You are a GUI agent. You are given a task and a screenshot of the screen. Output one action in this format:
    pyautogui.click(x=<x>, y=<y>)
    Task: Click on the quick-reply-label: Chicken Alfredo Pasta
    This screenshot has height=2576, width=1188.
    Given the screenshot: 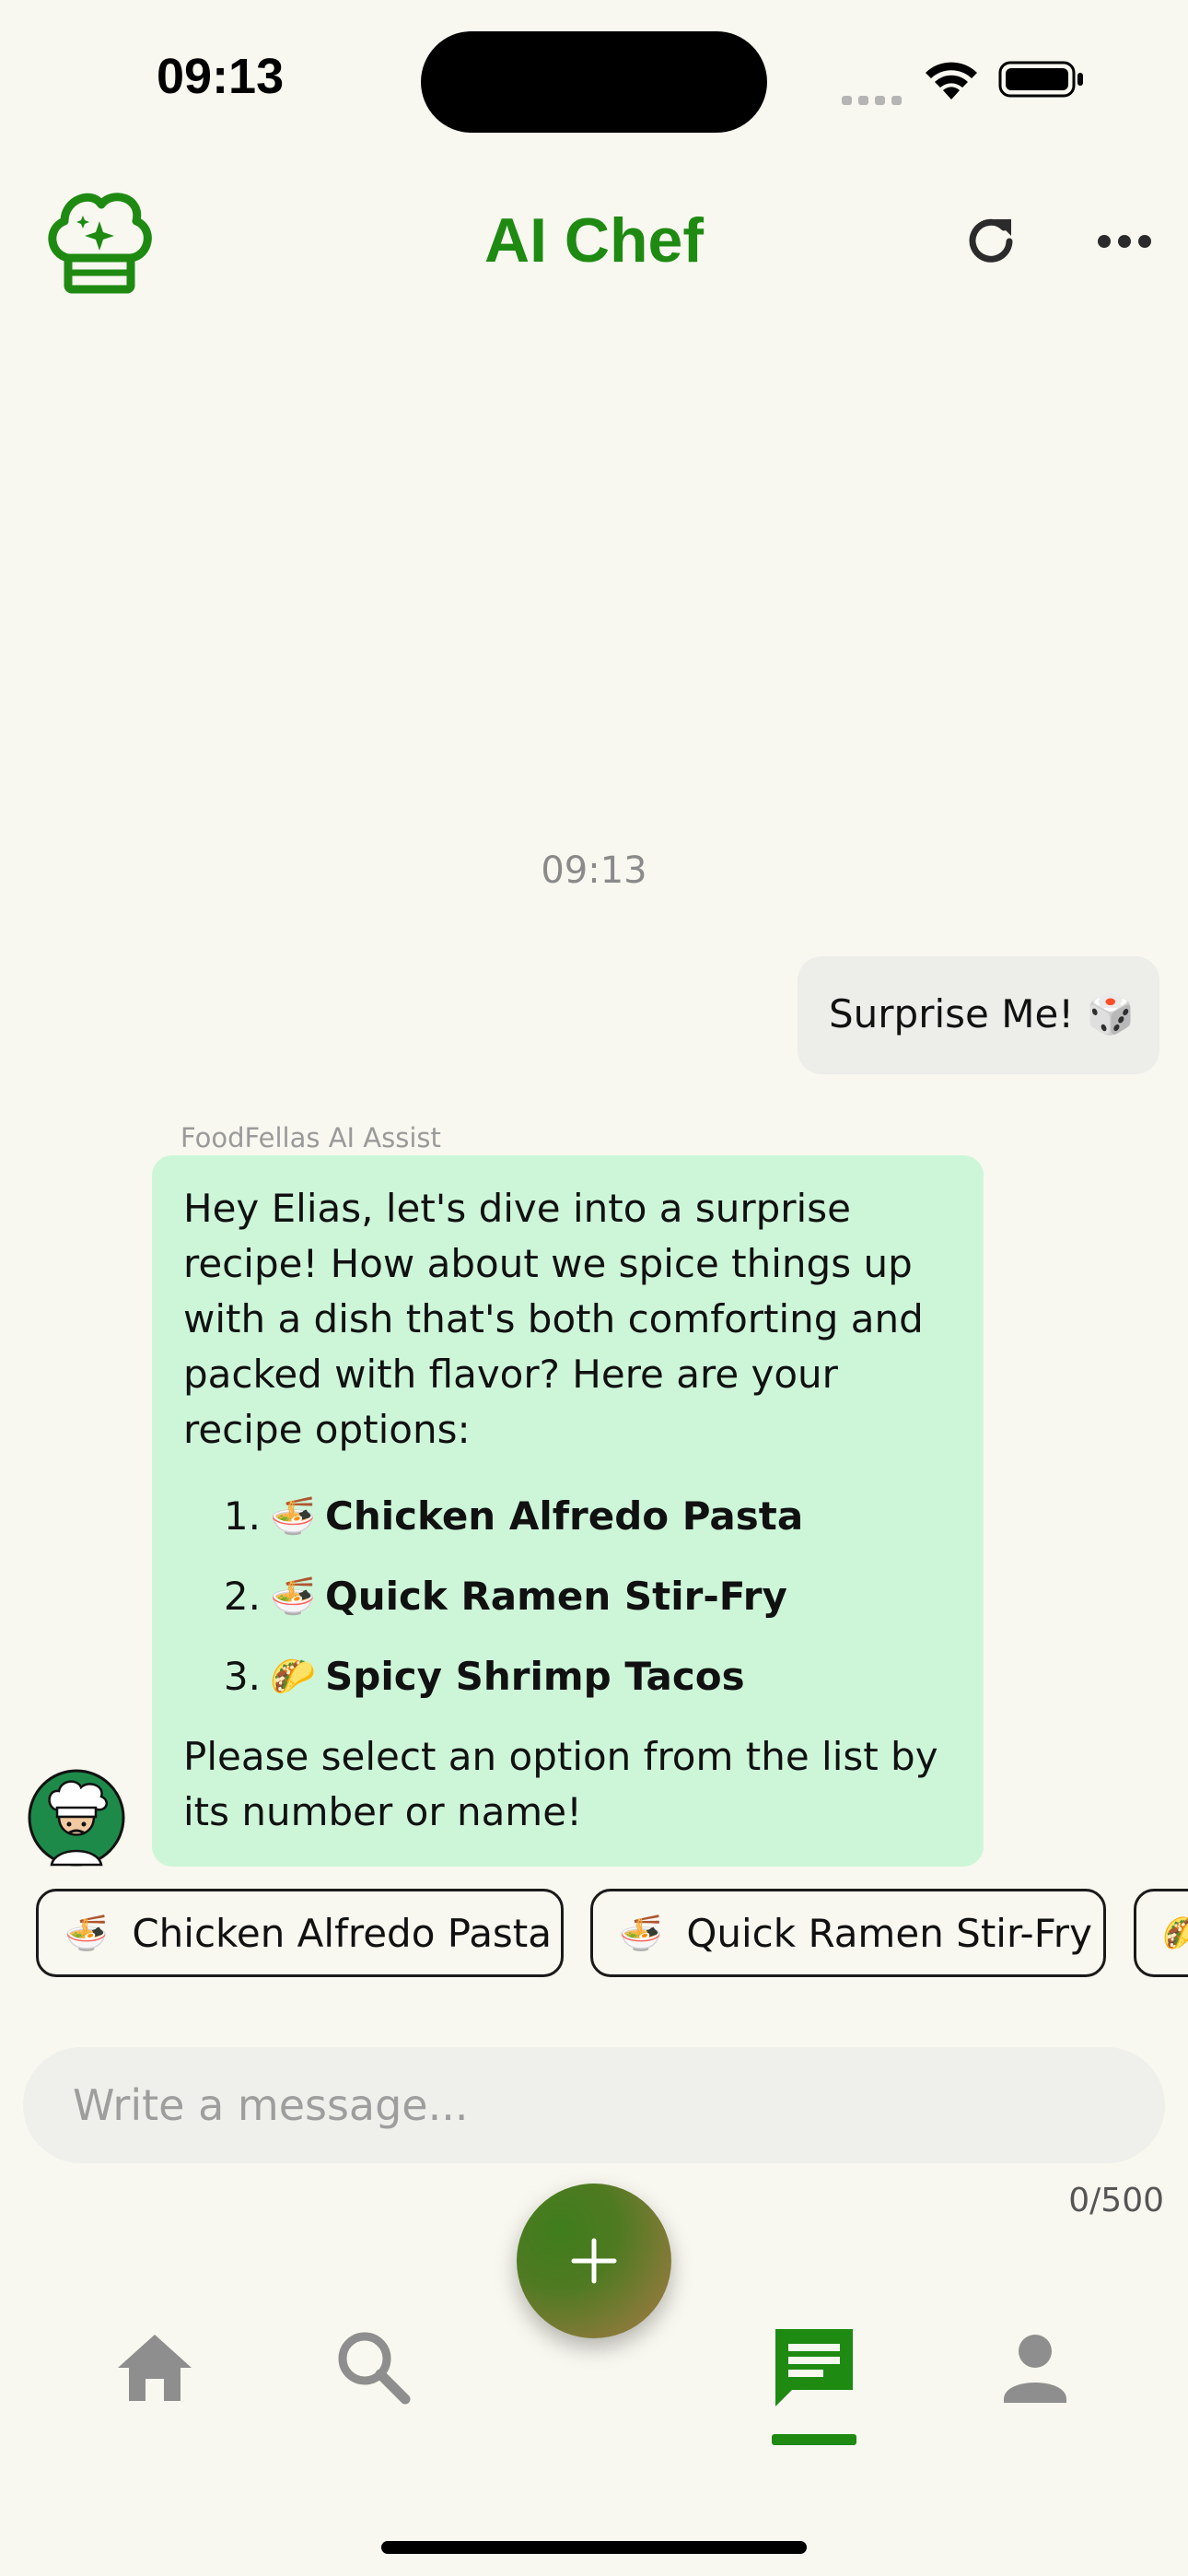 What is the action you would take?
    pyautogui.click(x=342, y=1933)
    